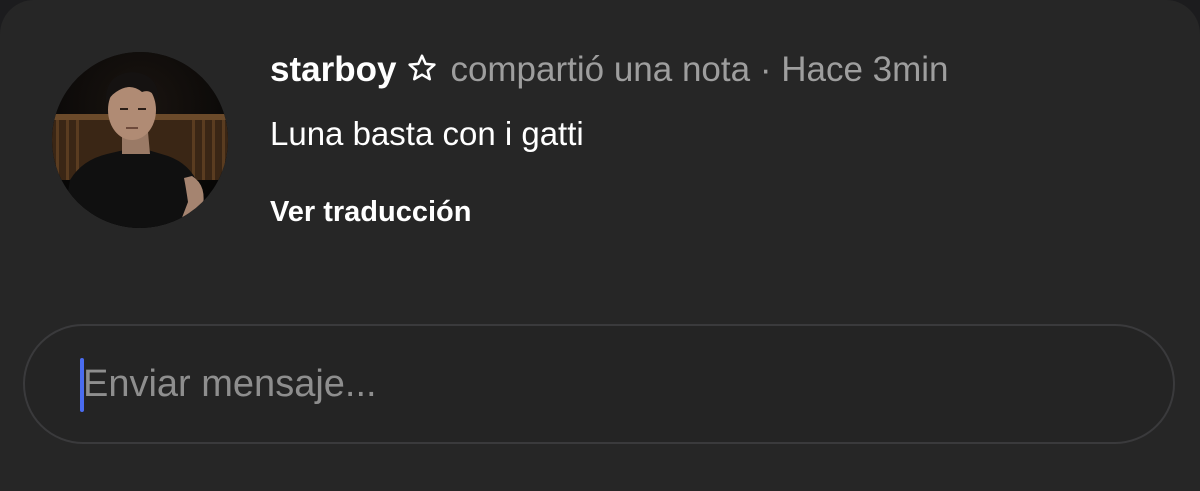  What do you see at coordinates (613, 384) in the screenshot?
I see `message-input` at bounding box center [613, 384].